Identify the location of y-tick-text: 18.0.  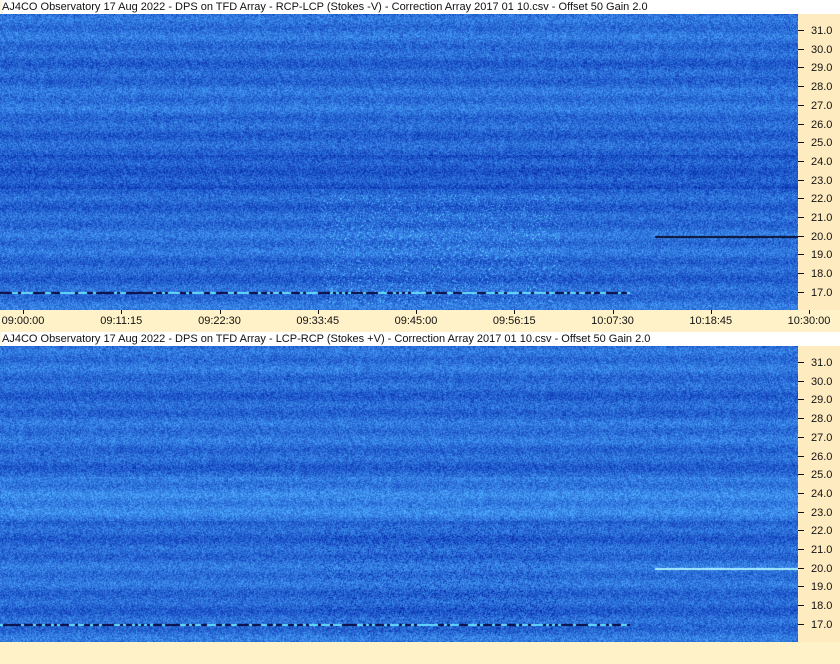
(822, 606).